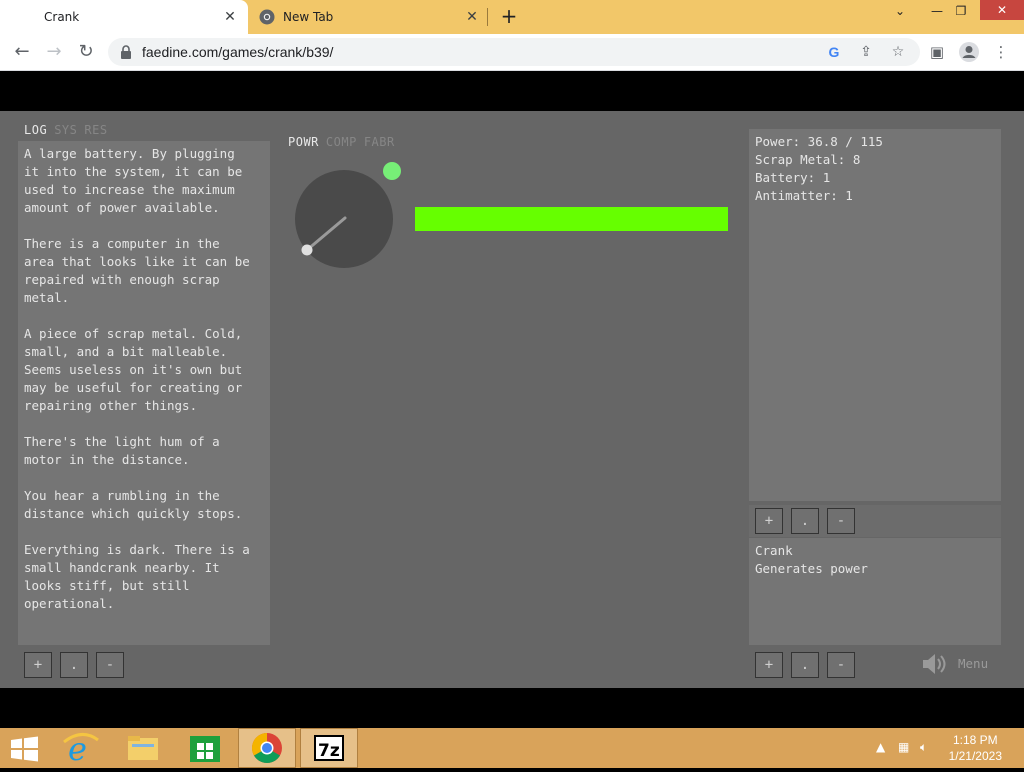 This screenshot has width=1024, height=772. Describe the element at coordinates (819, 141) in the screenshot. I see `stat-power: Power: 36.8 / 115` at that location.